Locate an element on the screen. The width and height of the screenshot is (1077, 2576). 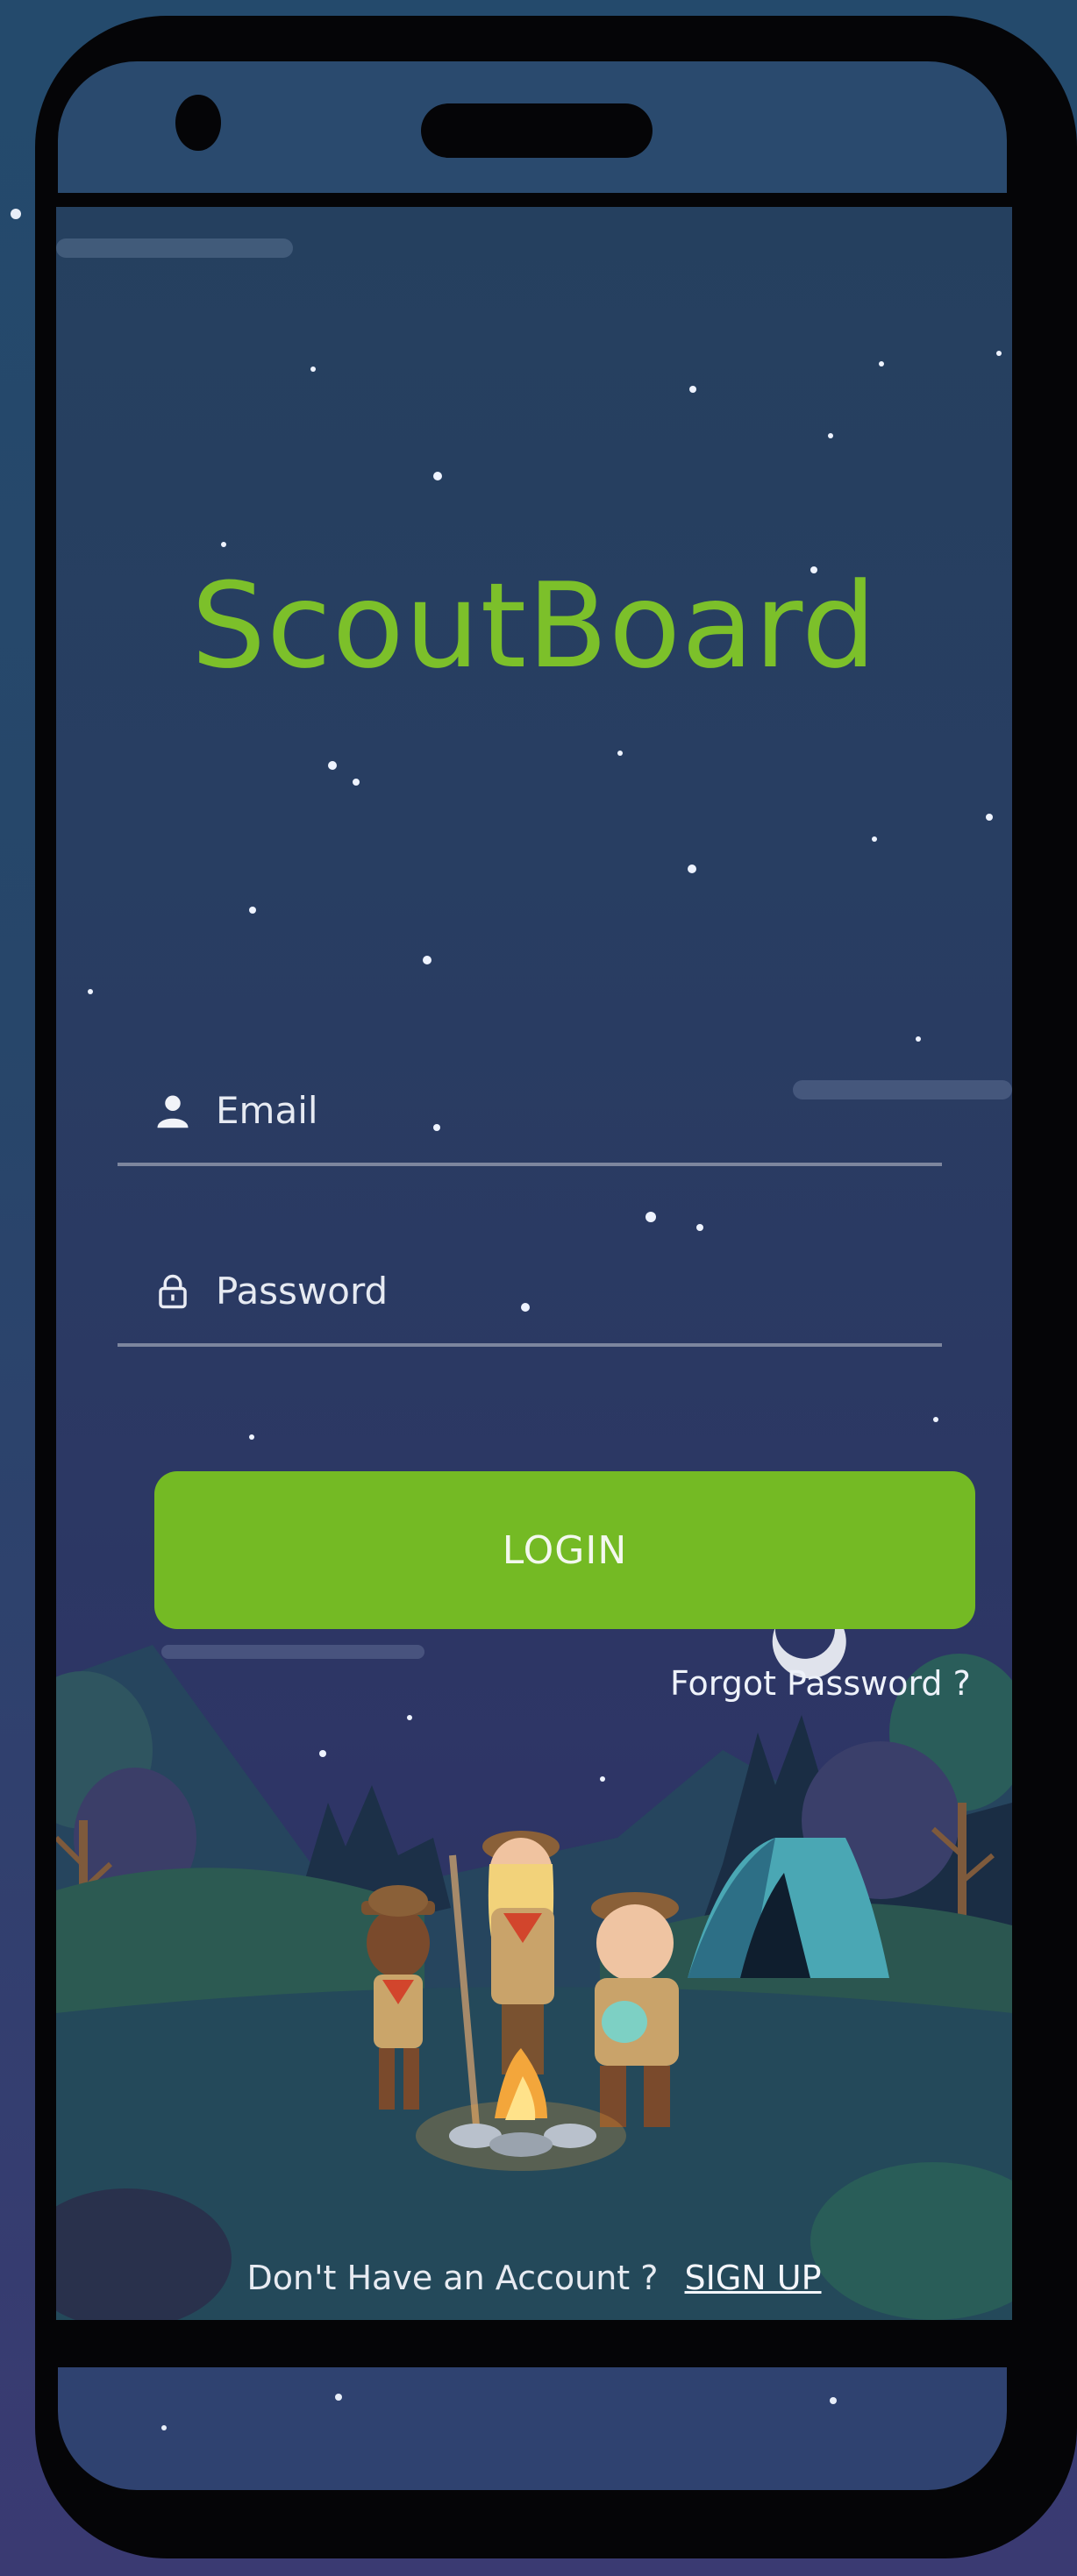
app-logo: ScoutBoard is located at coordinates (533, 626).